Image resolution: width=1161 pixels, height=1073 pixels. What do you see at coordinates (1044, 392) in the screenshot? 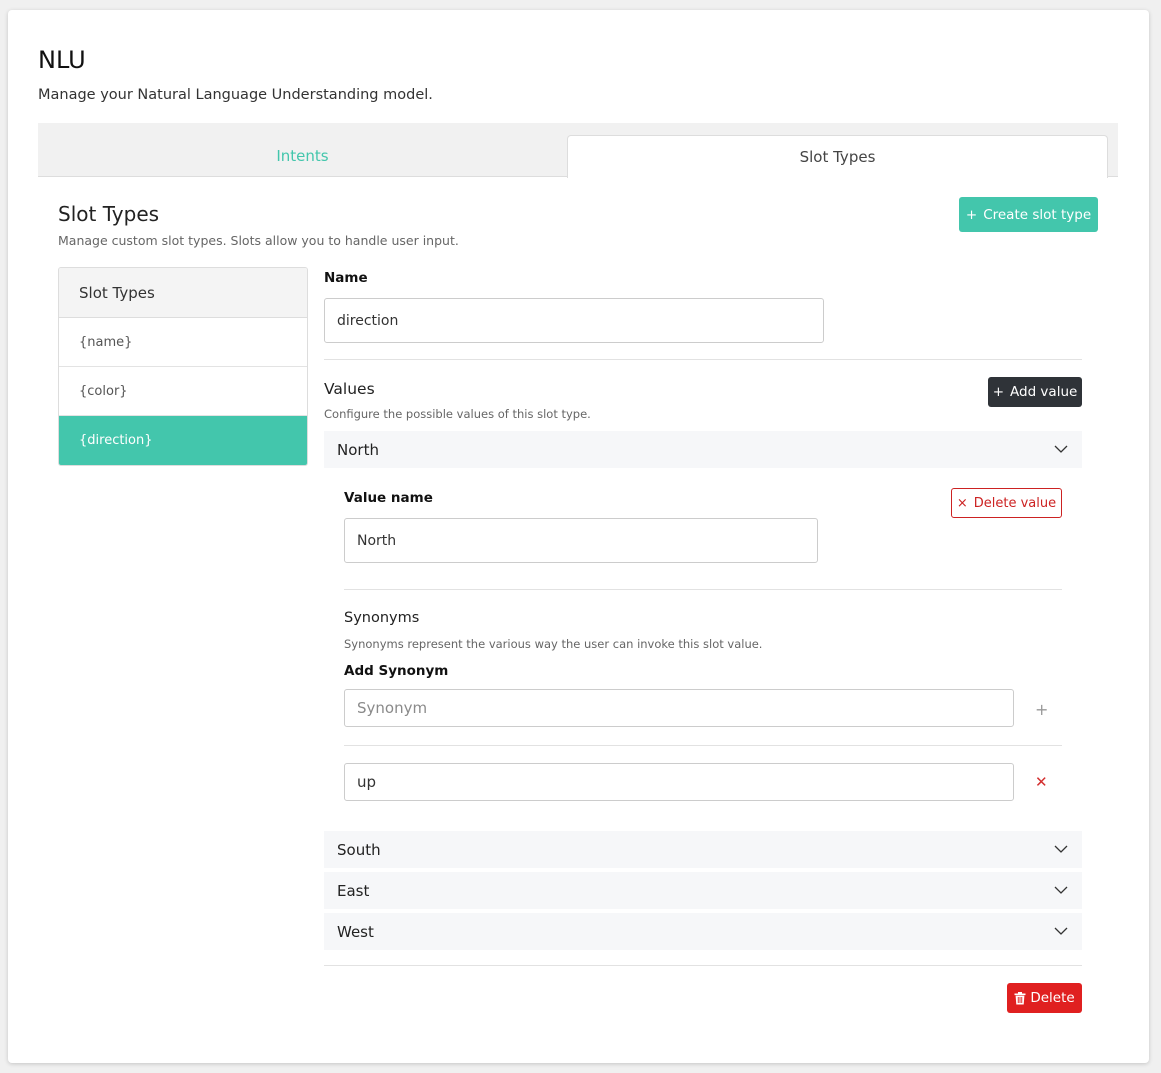
I see `add-value-label: Add value` at bounding box center [1044, 392].